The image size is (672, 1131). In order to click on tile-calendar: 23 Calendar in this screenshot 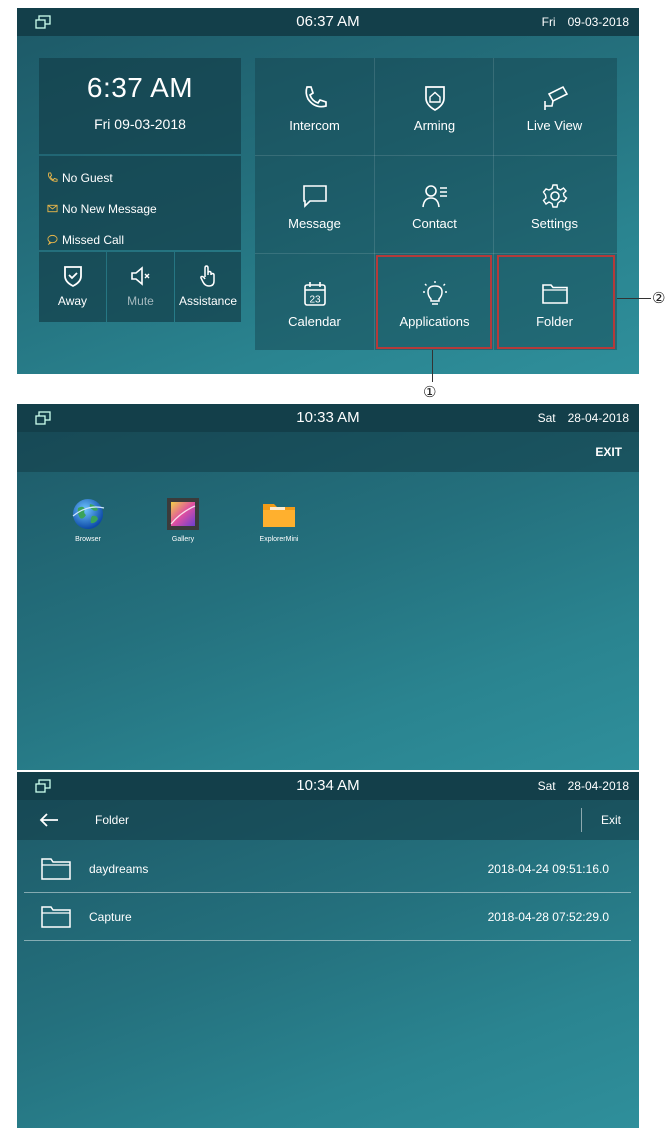, I will do `click(314, 302)`.